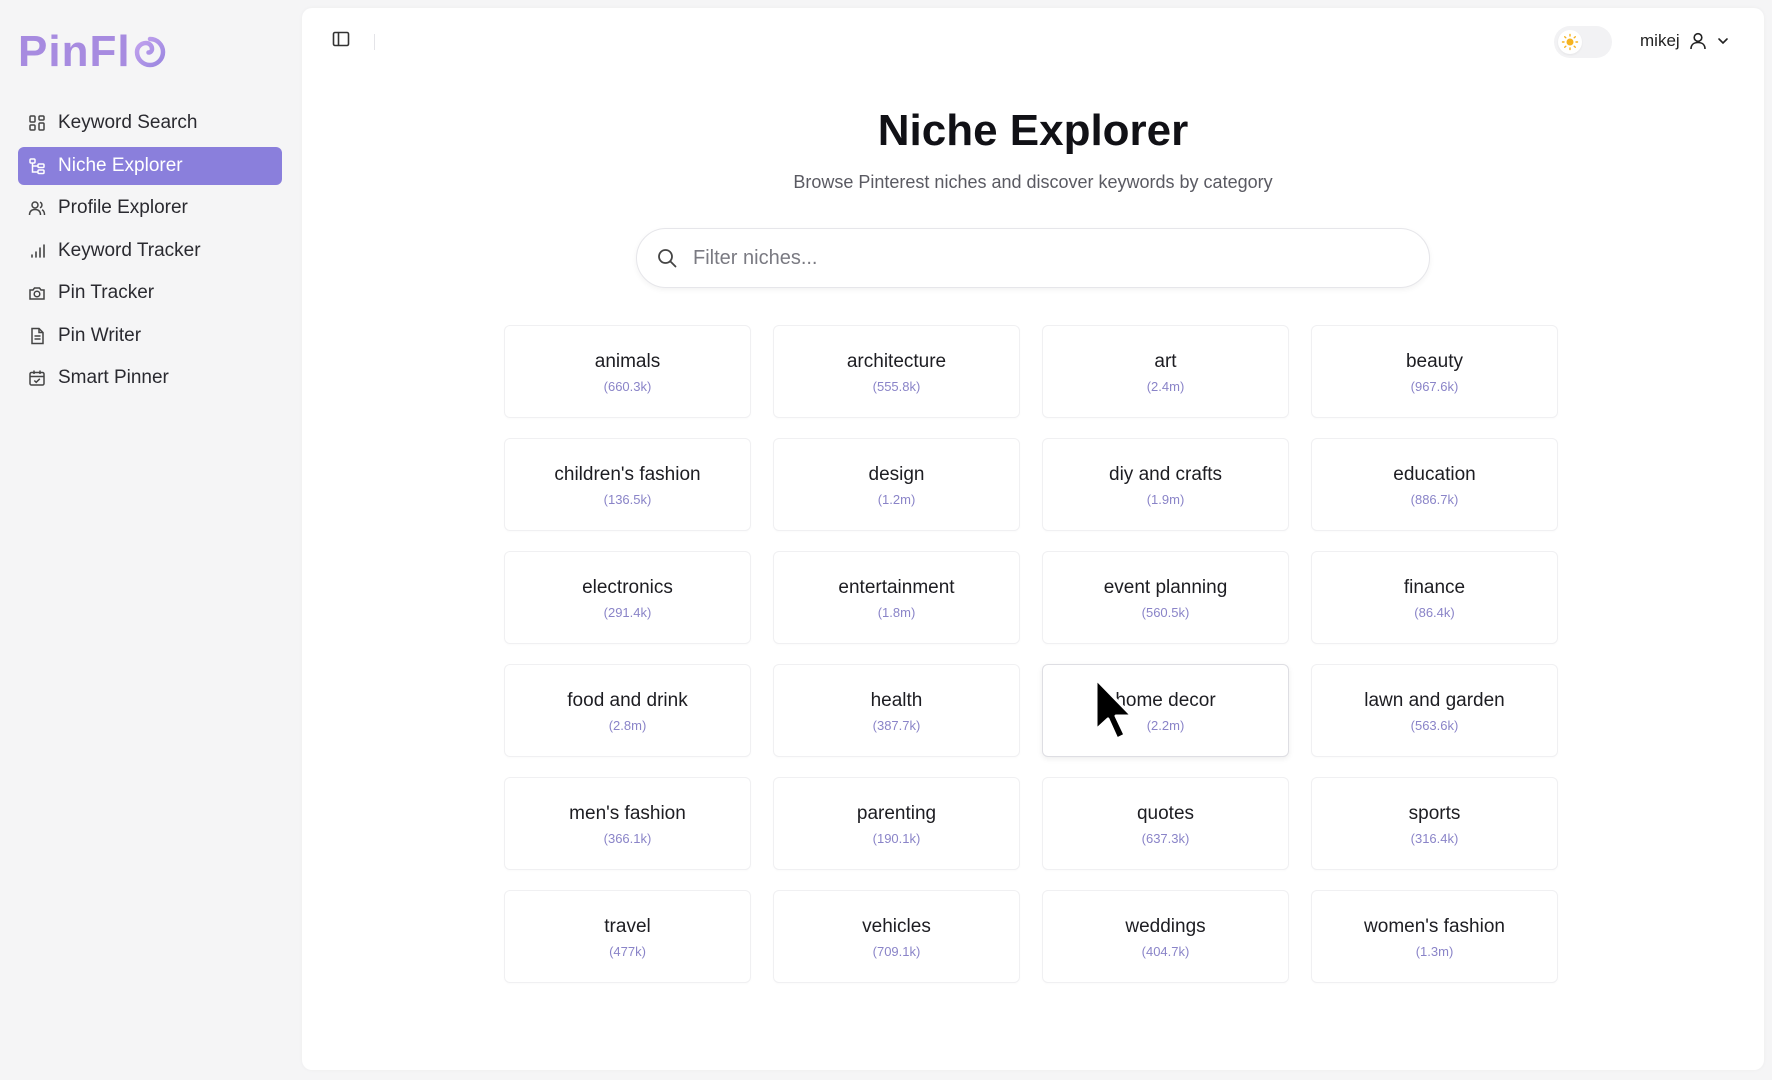  Describe the element at coordinates (896, 361) in the screenshot. I see `niche-name: architecture` at that location.